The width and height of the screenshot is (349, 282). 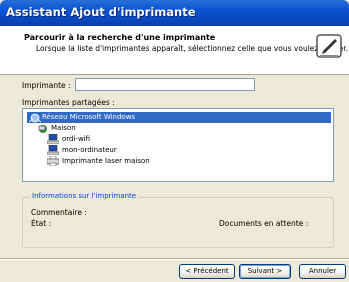 What do you see at coordinates (41, 223) in the screenshot?
I see `state-label: État :` at bounding box center [41, 223].